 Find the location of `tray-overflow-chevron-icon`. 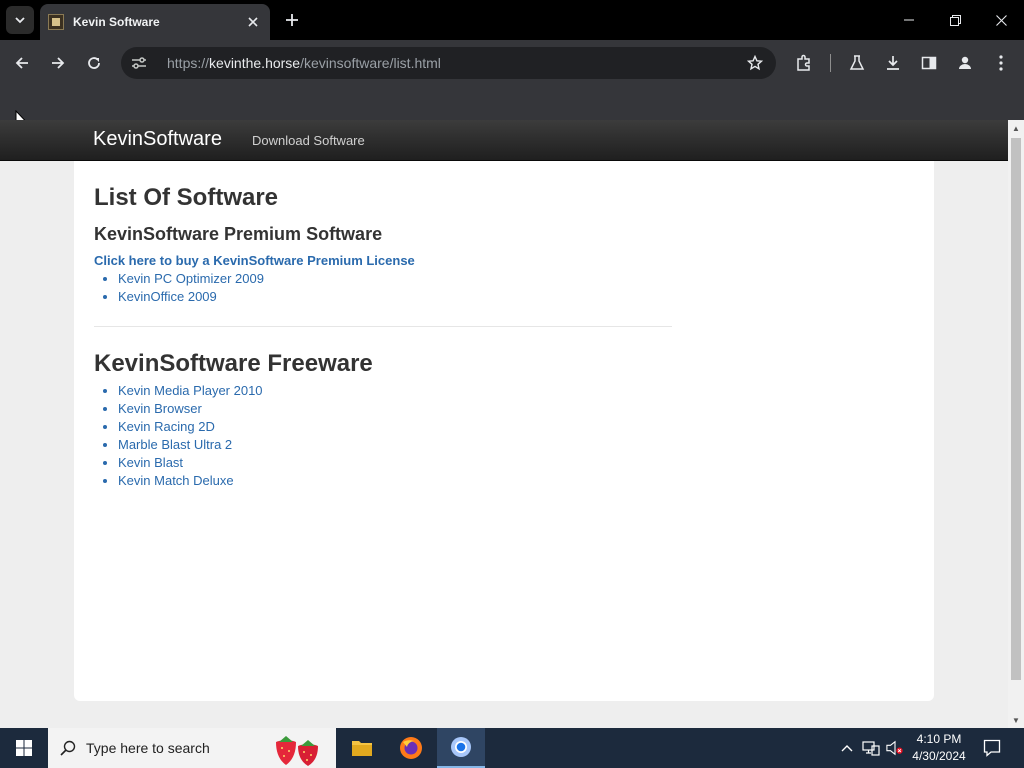

tray-overflow-chevron-icon is located at coordinates (847, 748).